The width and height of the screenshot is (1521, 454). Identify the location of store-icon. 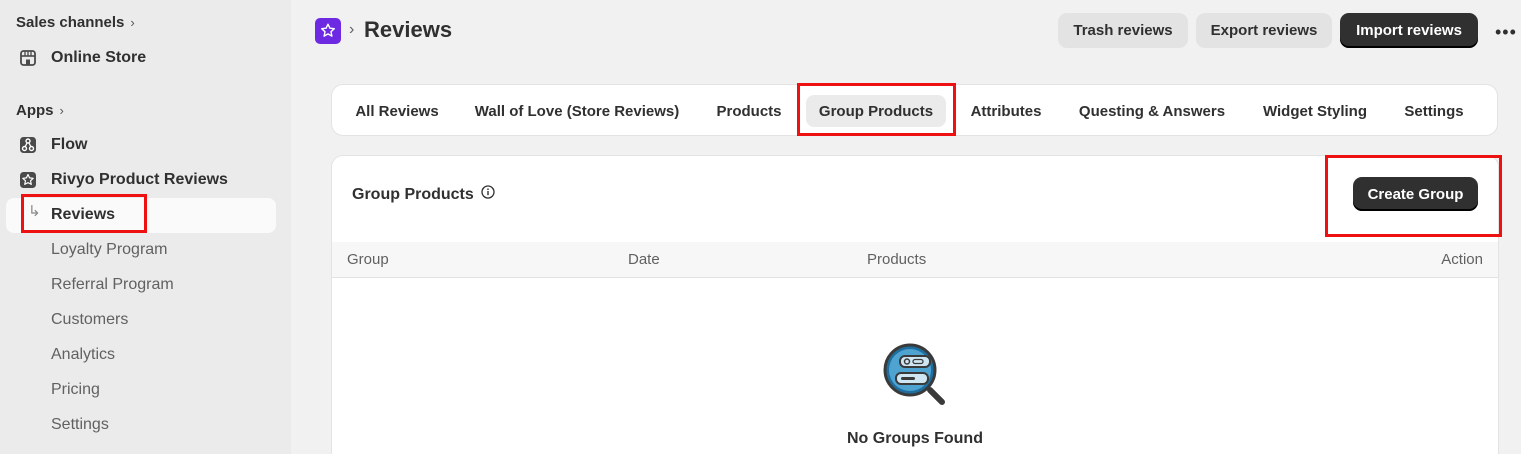
(28, 58).